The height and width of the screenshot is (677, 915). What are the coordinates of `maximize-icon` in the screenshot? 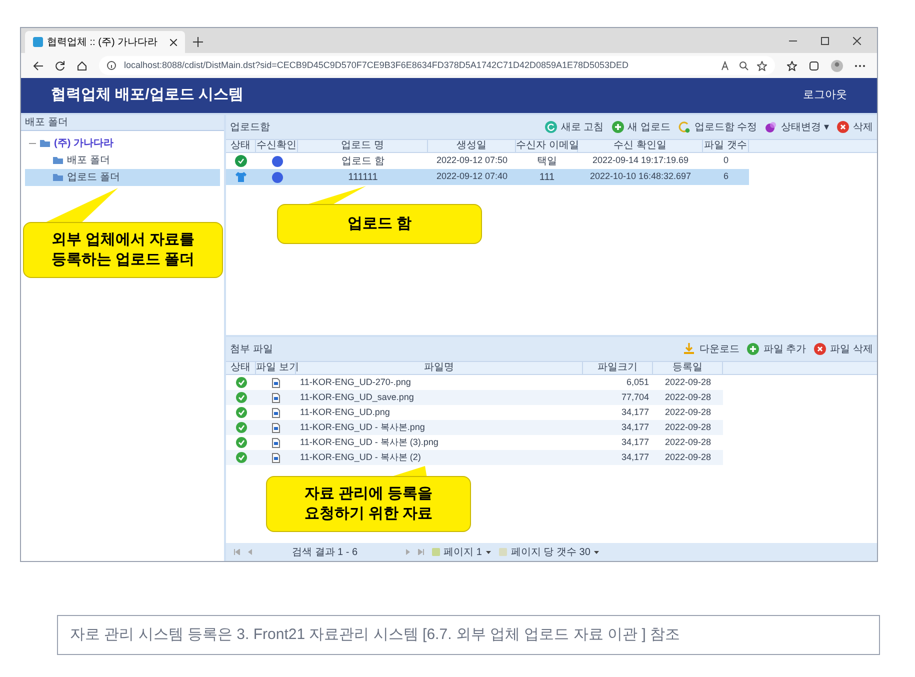 It's located at (825, 41).